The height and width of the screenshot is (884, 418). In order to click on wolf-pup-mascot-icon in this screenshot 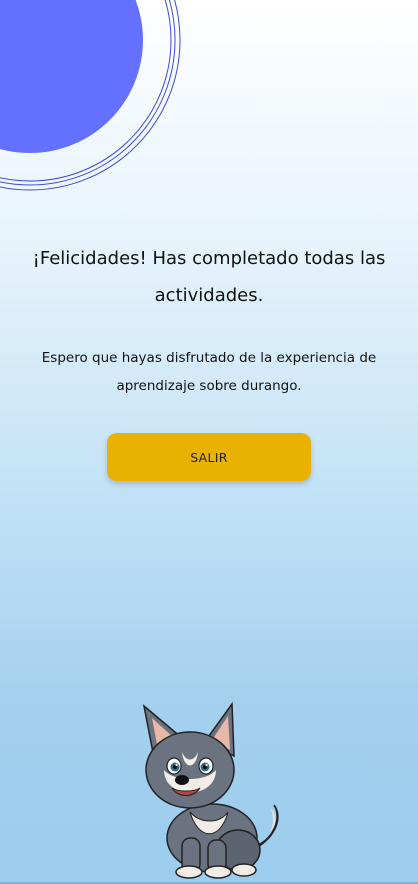, I will do `click(210, 790)`.